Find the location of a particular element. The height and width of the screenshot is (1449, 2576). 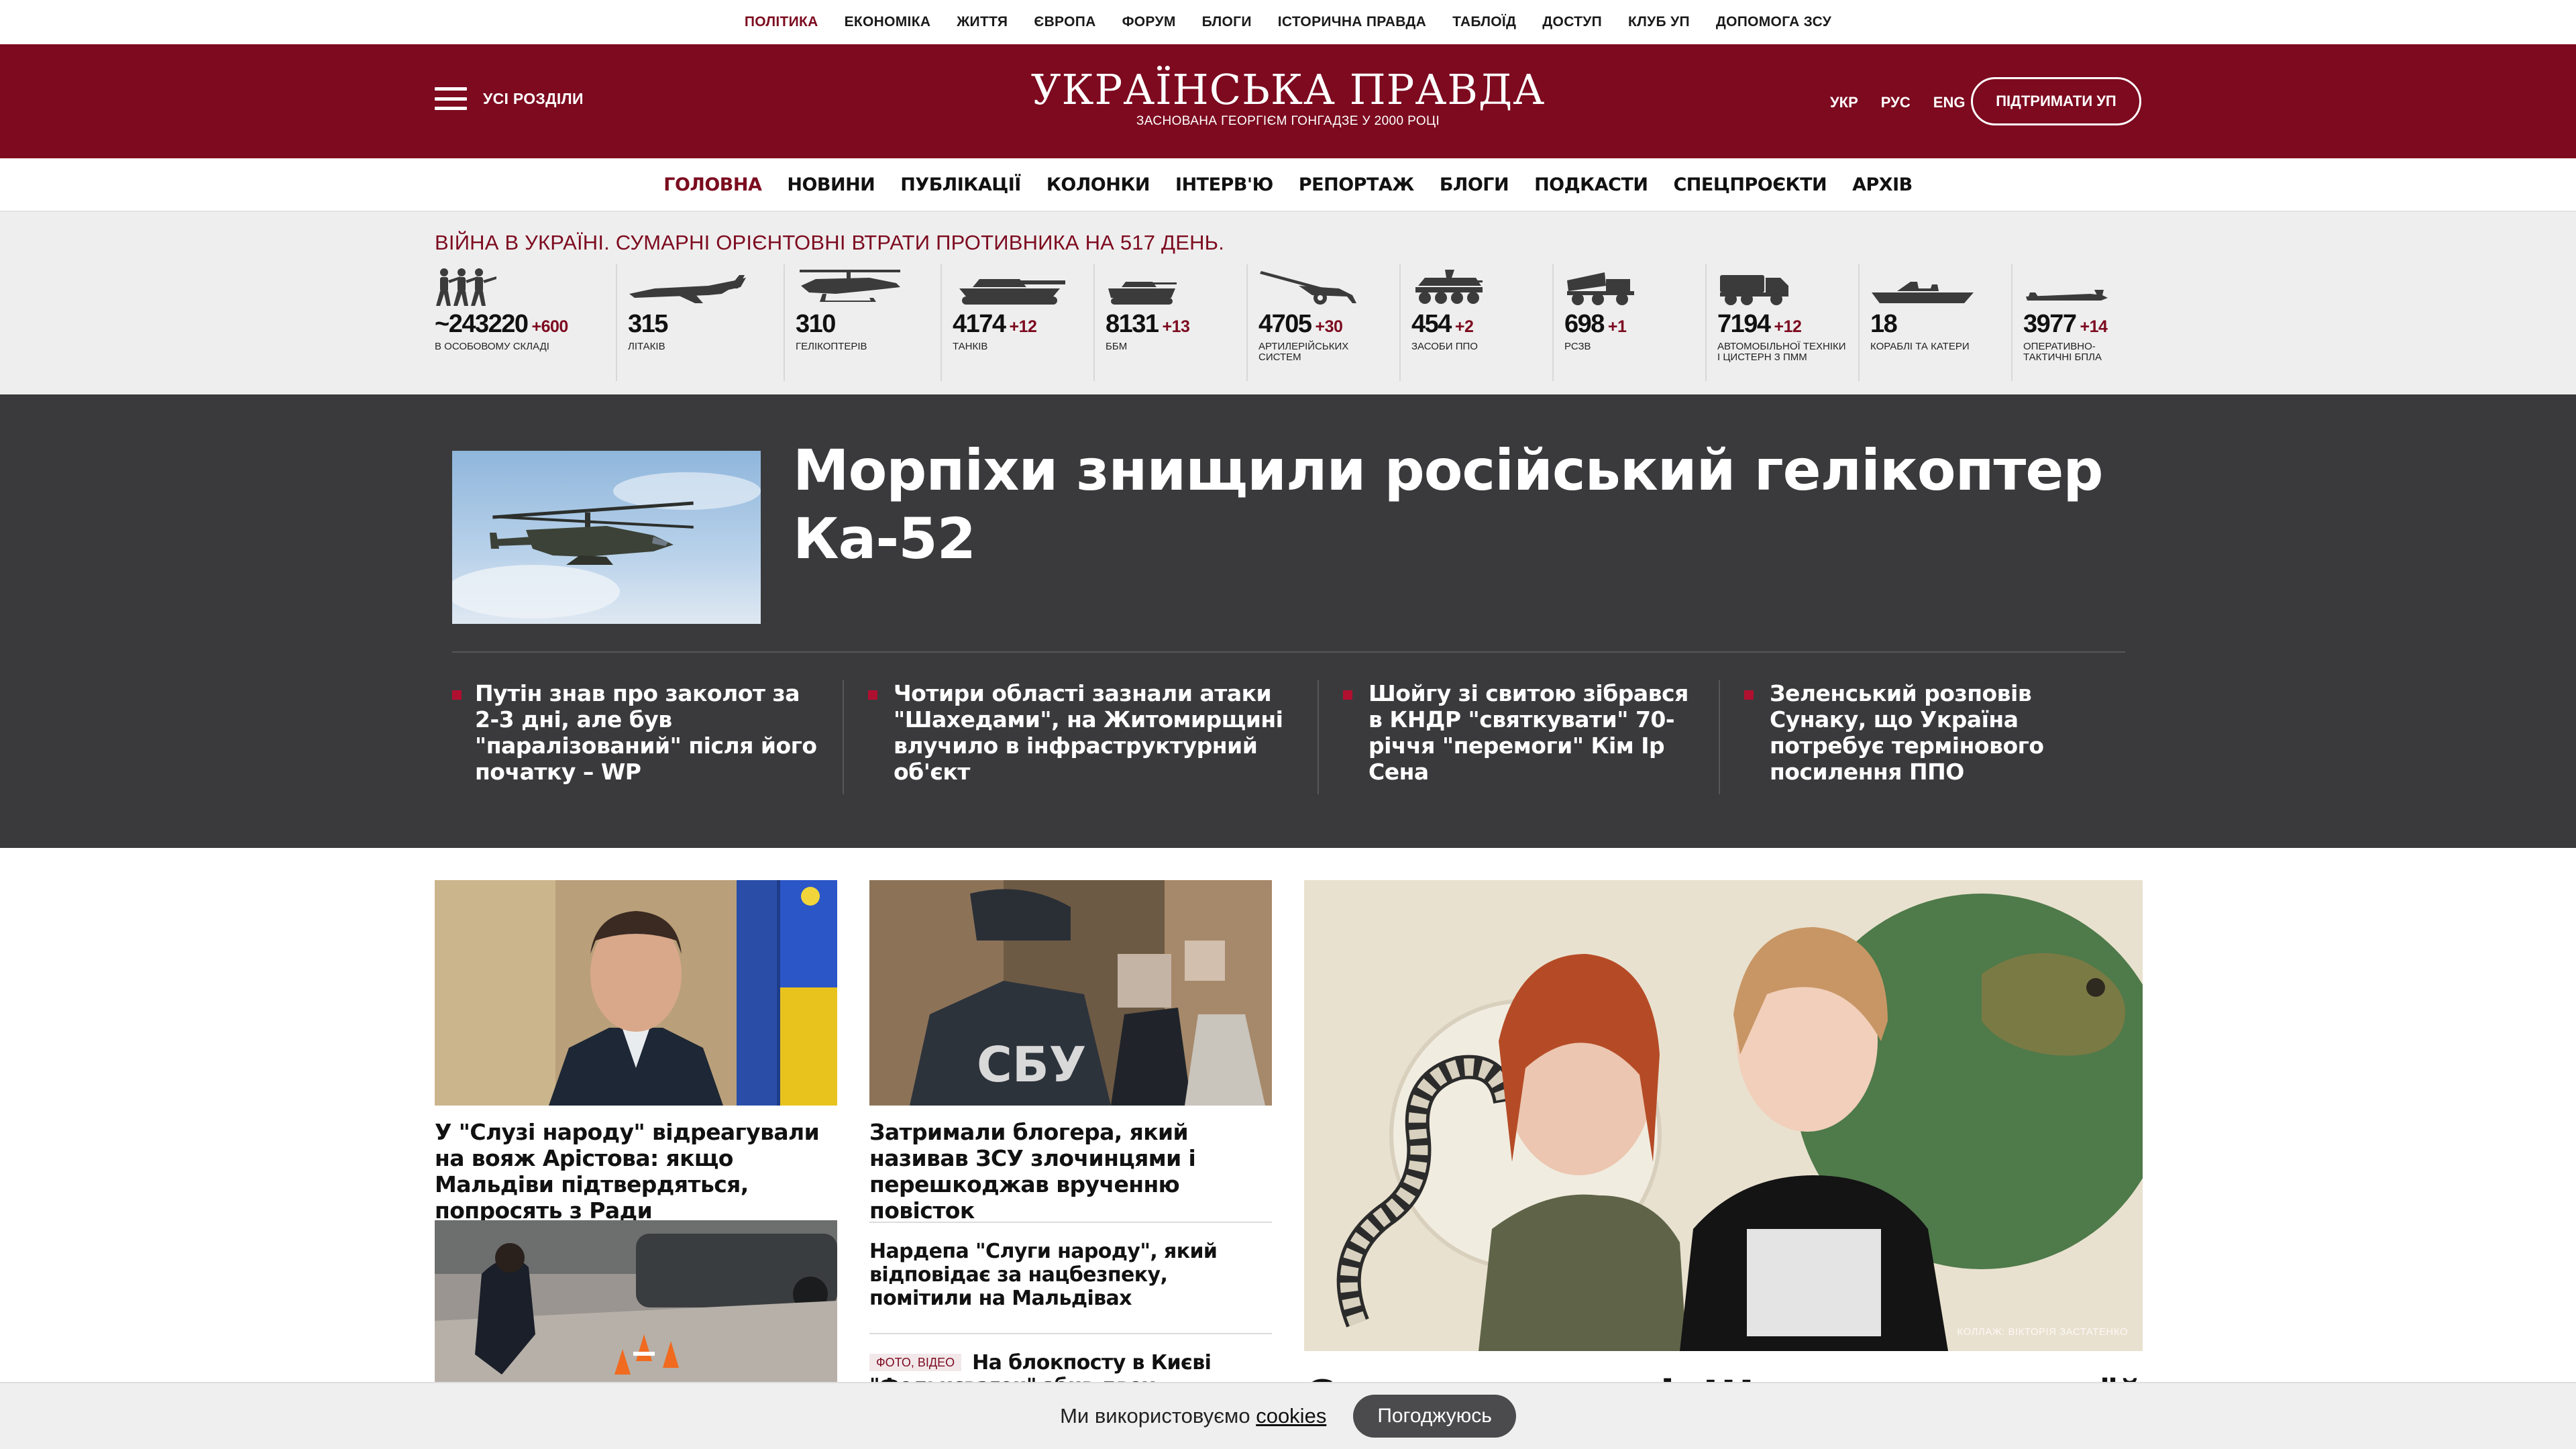

top-nav-link: КЛУБ УП is located at coordinates (1659, 22).